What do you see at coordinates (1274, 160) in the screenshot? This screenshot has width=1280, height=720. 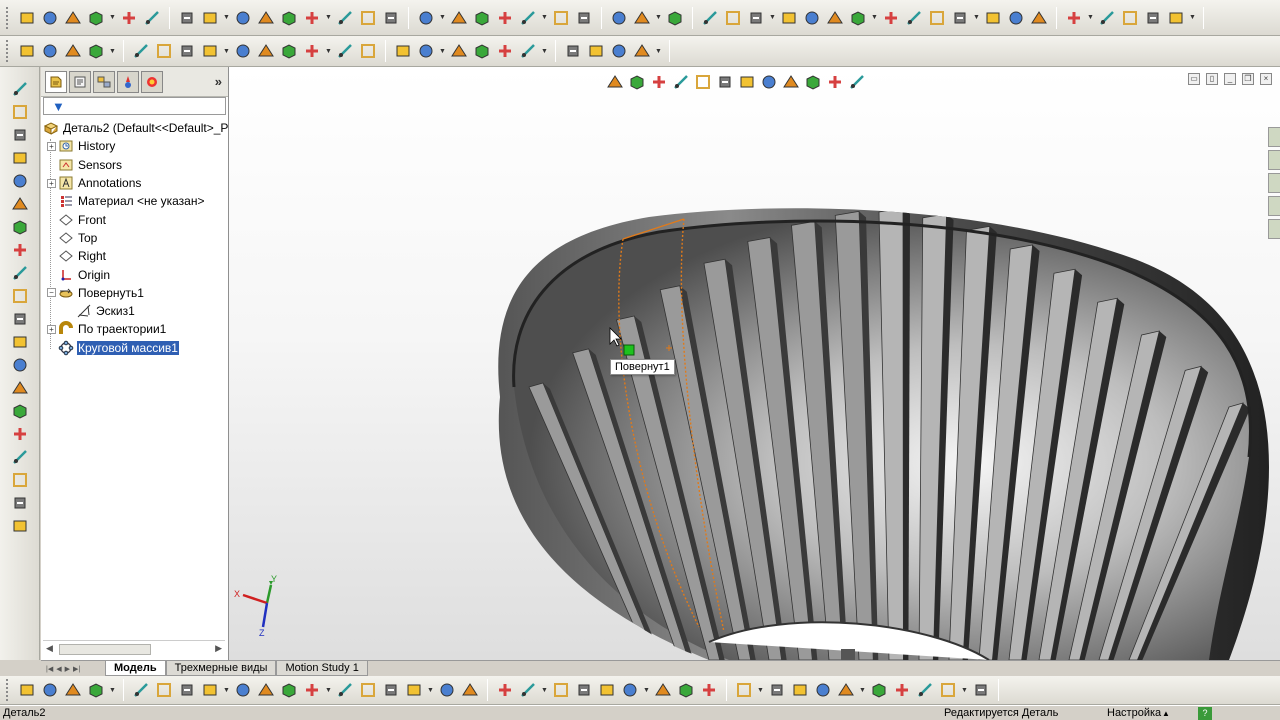 I see `task-pane-tab-library` at bounding box center [1274, 160].